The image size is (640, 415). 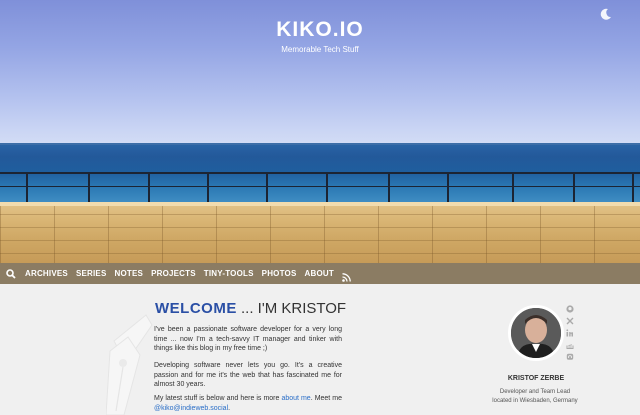 What do you see at coordinates (535, 401) in the screenshot?
I see `profile-location: located in Wiesbaden, Germany` at bounding box center [535, 401].